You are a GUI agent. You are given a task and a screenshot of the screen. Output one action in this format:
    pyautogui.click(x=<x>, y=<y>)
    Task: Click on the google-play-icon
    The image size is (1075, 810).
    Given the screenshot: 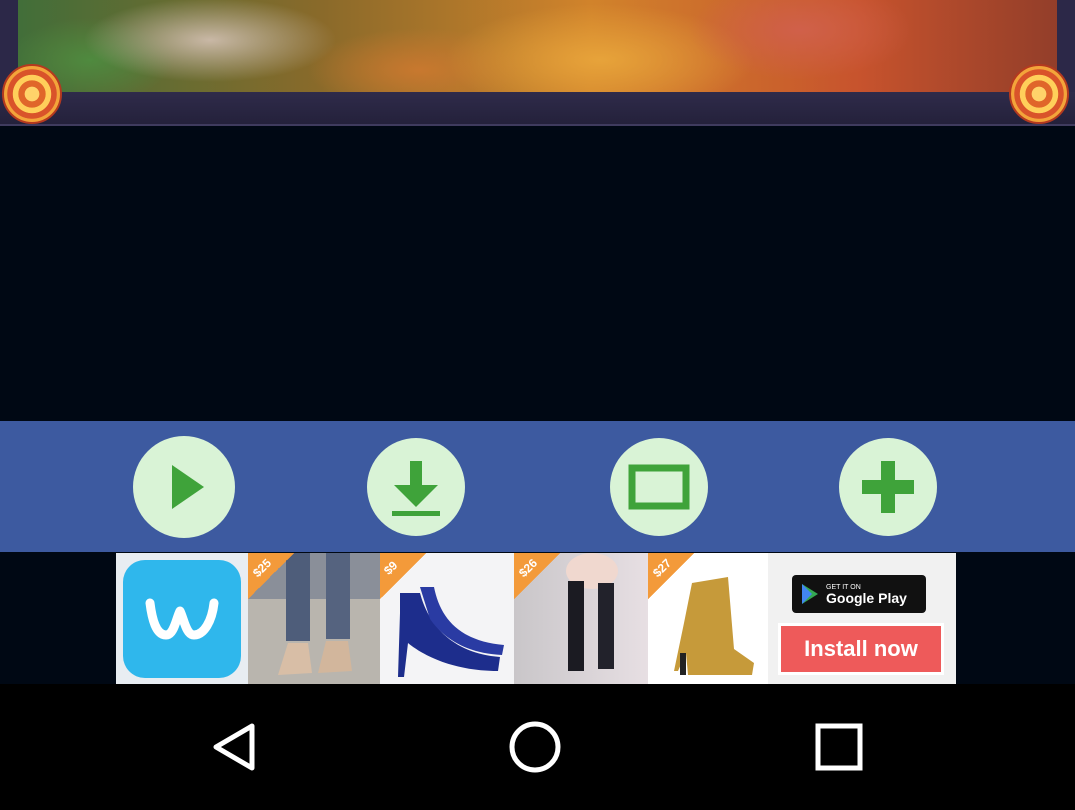 What is the action you would take?
    pyautogui.click(x=810, y=594)
    